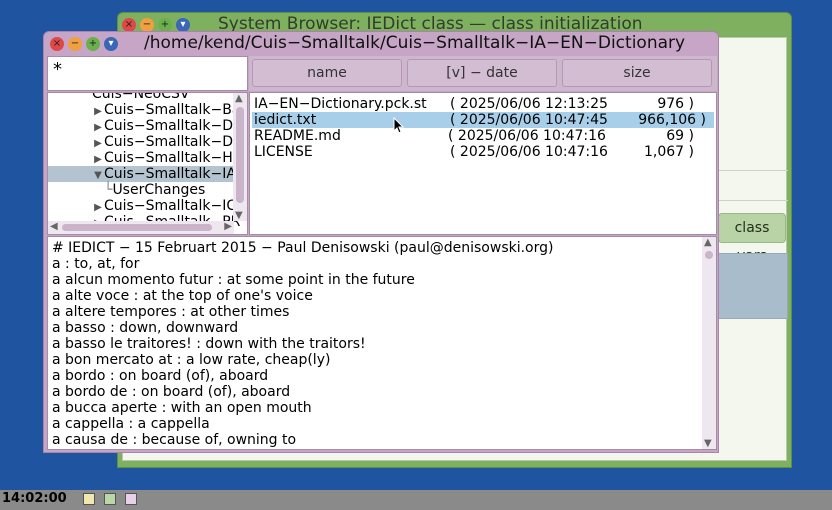 This screenshot has width=832, height=510. I want to click on text-vertical-scrollbar: ▲ ▼, so click(709, 343).